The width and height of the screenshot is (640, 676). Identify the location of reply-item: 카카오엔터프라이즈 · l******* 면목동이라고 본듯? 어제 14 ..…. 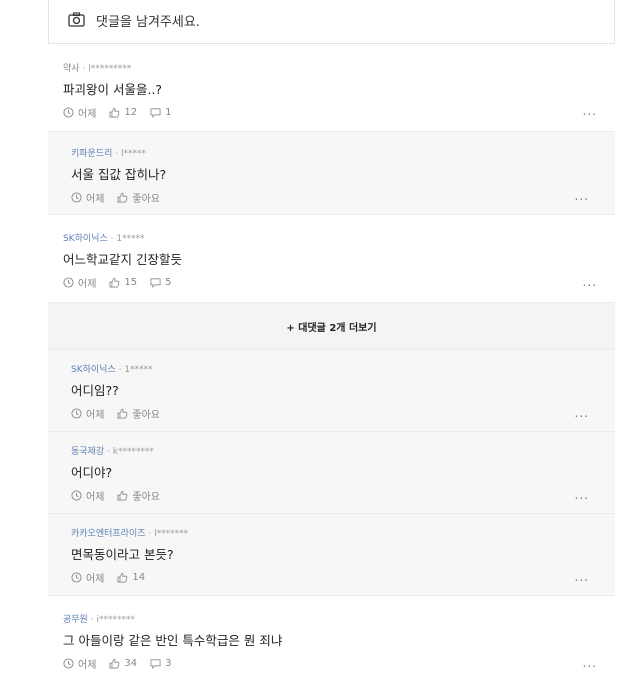
(331, 555).